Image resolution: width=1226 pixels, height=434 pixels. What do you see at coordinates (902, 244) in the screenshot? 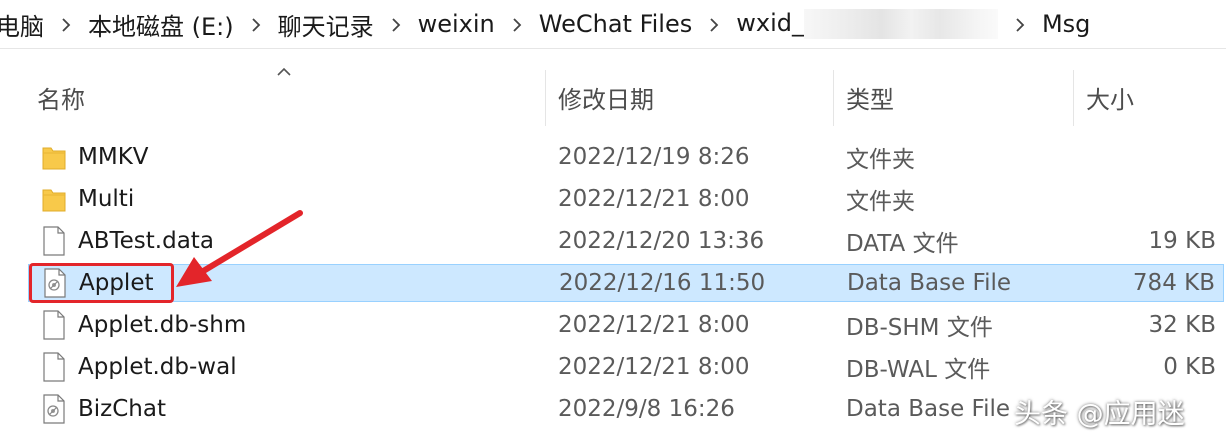
I see `file-type: DATA 文件` at bounding box center [902, 244].